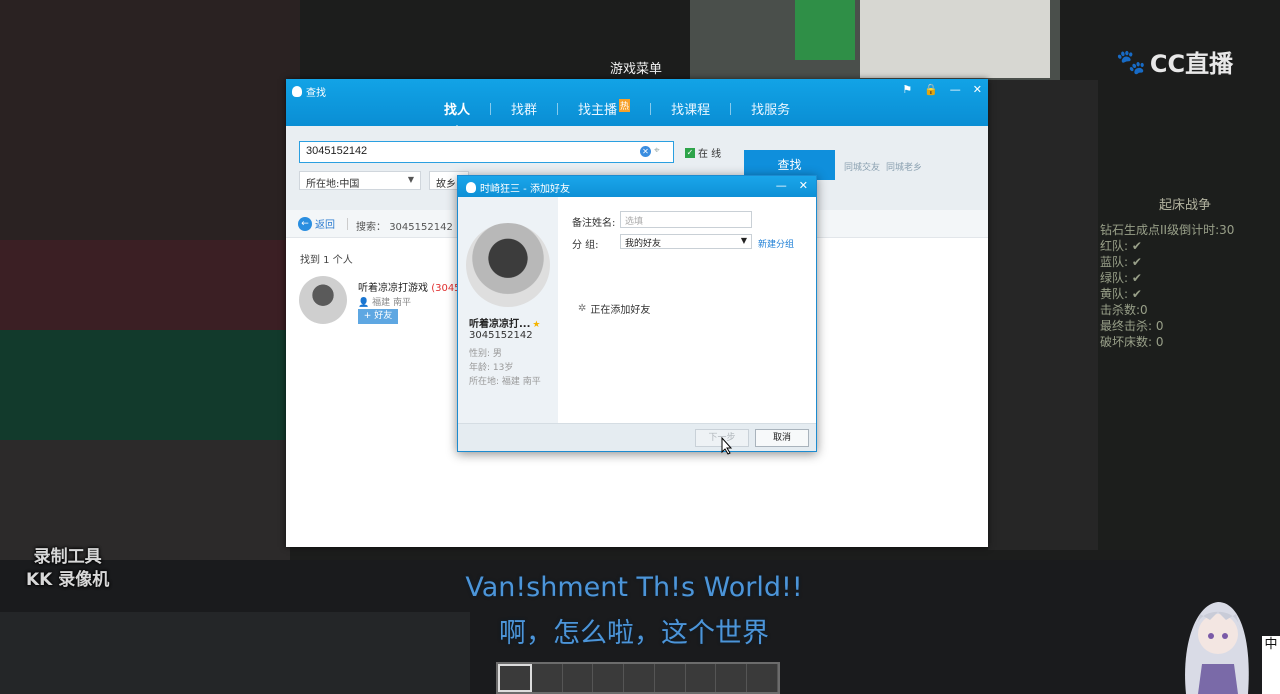 This screenshot has width=1280, height=694. Describe the element at coordinates (686, 241) in the screenshot. I see `group-select: 我的好友 ▼` at that location.